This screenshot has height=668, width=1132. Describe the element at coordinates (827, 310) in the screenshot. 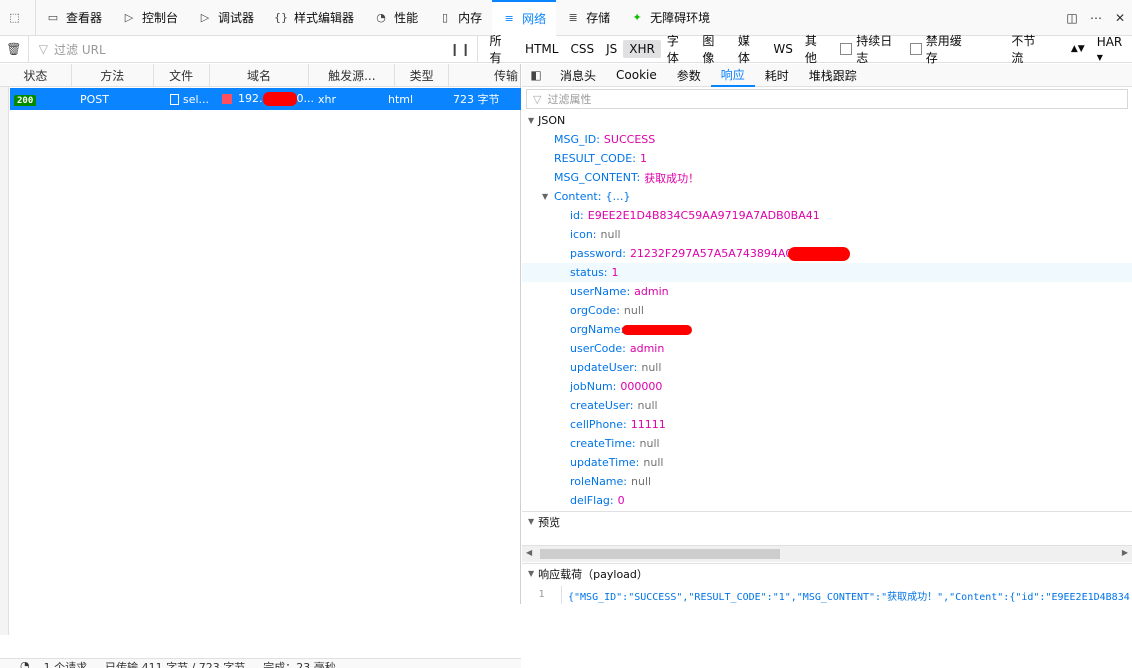

I see `json-property-row: orgCode: null` at that location.